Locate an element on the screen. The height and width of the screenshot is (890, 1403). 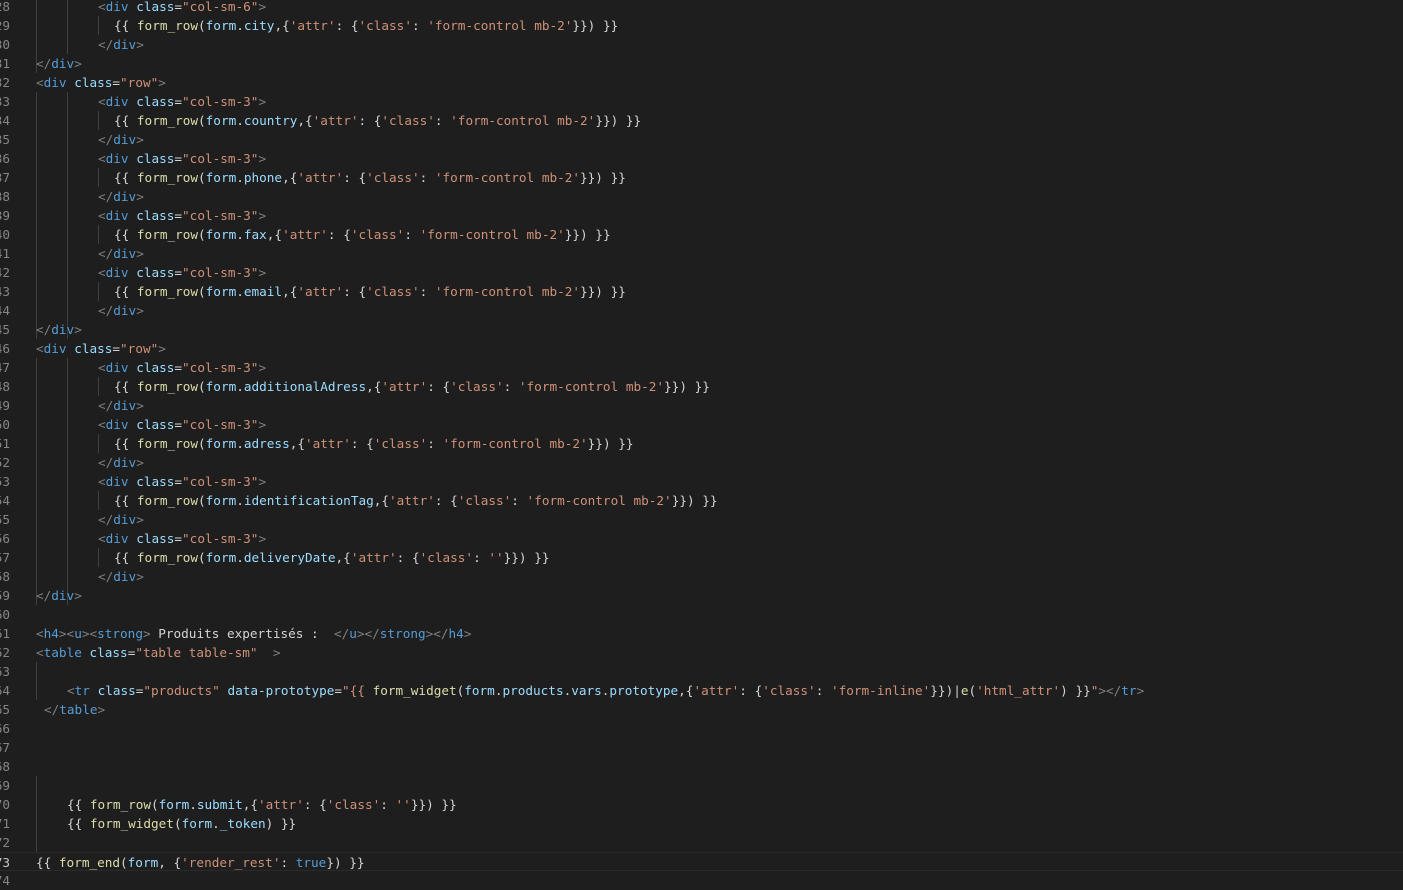
code-line: 74 is located at coordinates (701, 880).